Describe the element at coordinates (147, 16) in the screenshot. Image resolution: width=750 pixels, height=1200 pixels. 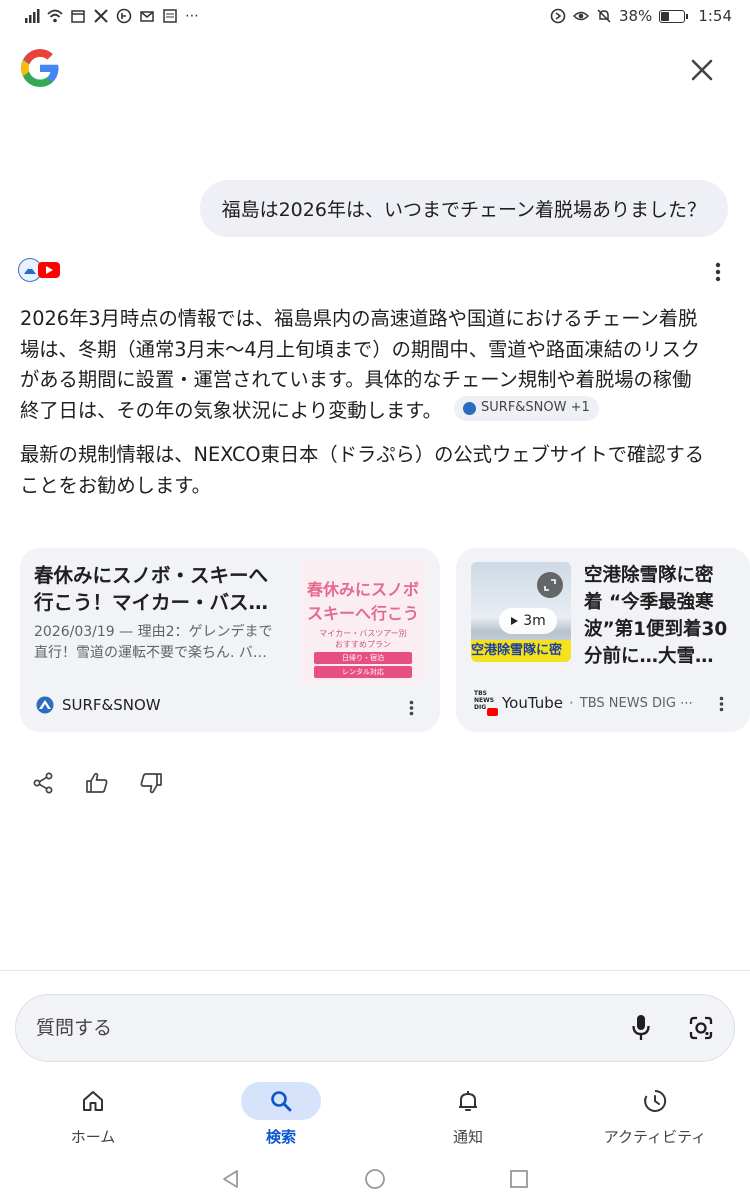
I see `mail-notification-icon` at that location.